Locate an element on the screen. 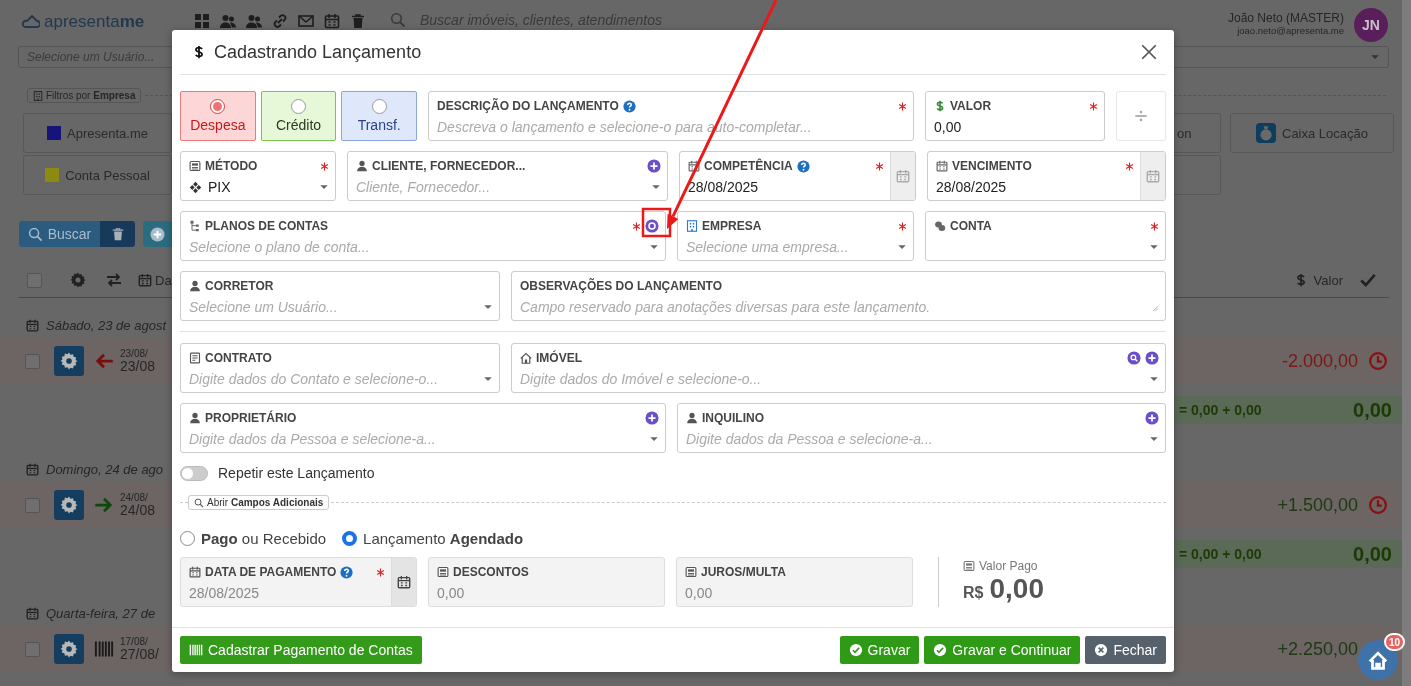  close-icon is located at coordinates (1149, 52).